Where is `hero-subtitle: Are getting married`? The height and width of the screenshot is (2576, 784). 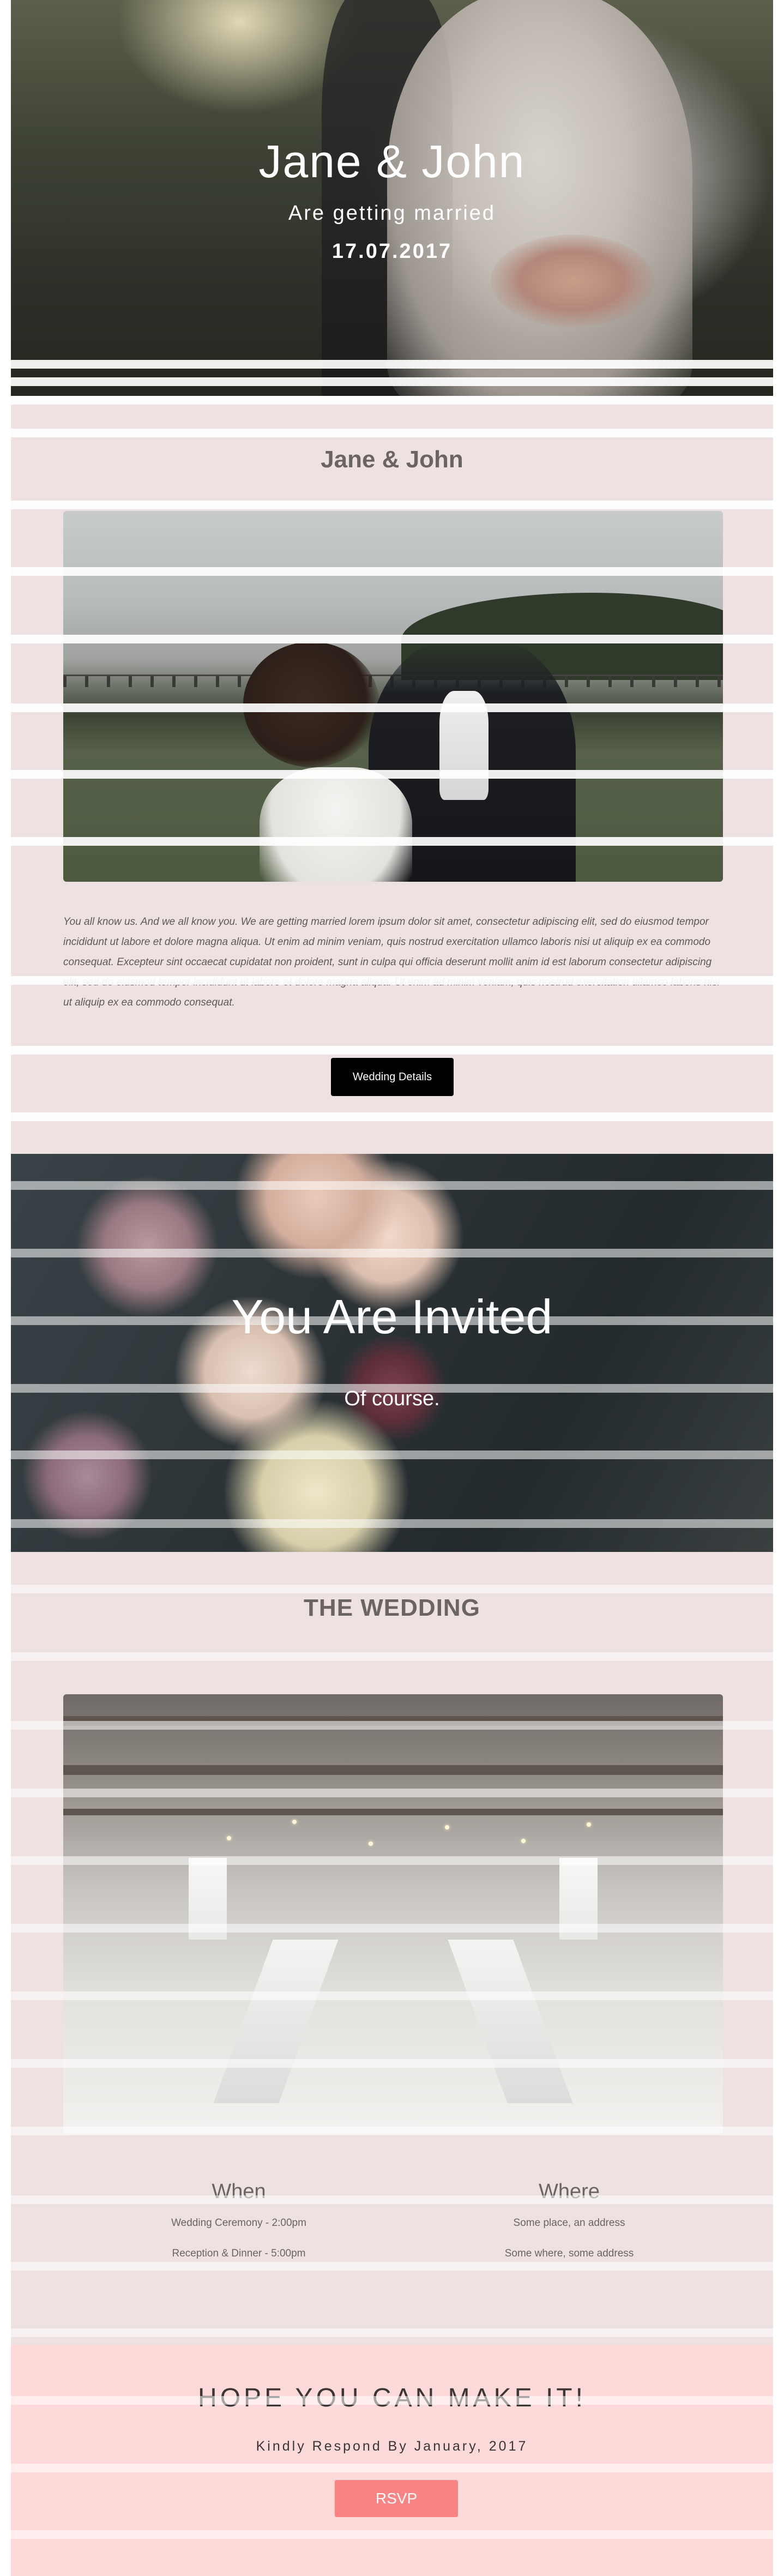 hero-subtitle: Are getting married is located at coordinates (392, 213).